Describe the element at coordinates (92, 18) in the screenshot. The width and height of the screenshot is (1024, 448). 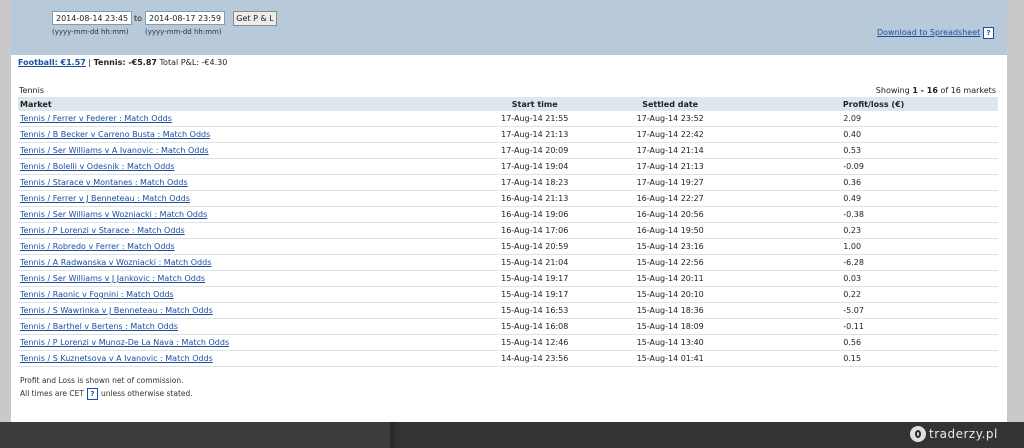
I see `from-date-input` at that location.